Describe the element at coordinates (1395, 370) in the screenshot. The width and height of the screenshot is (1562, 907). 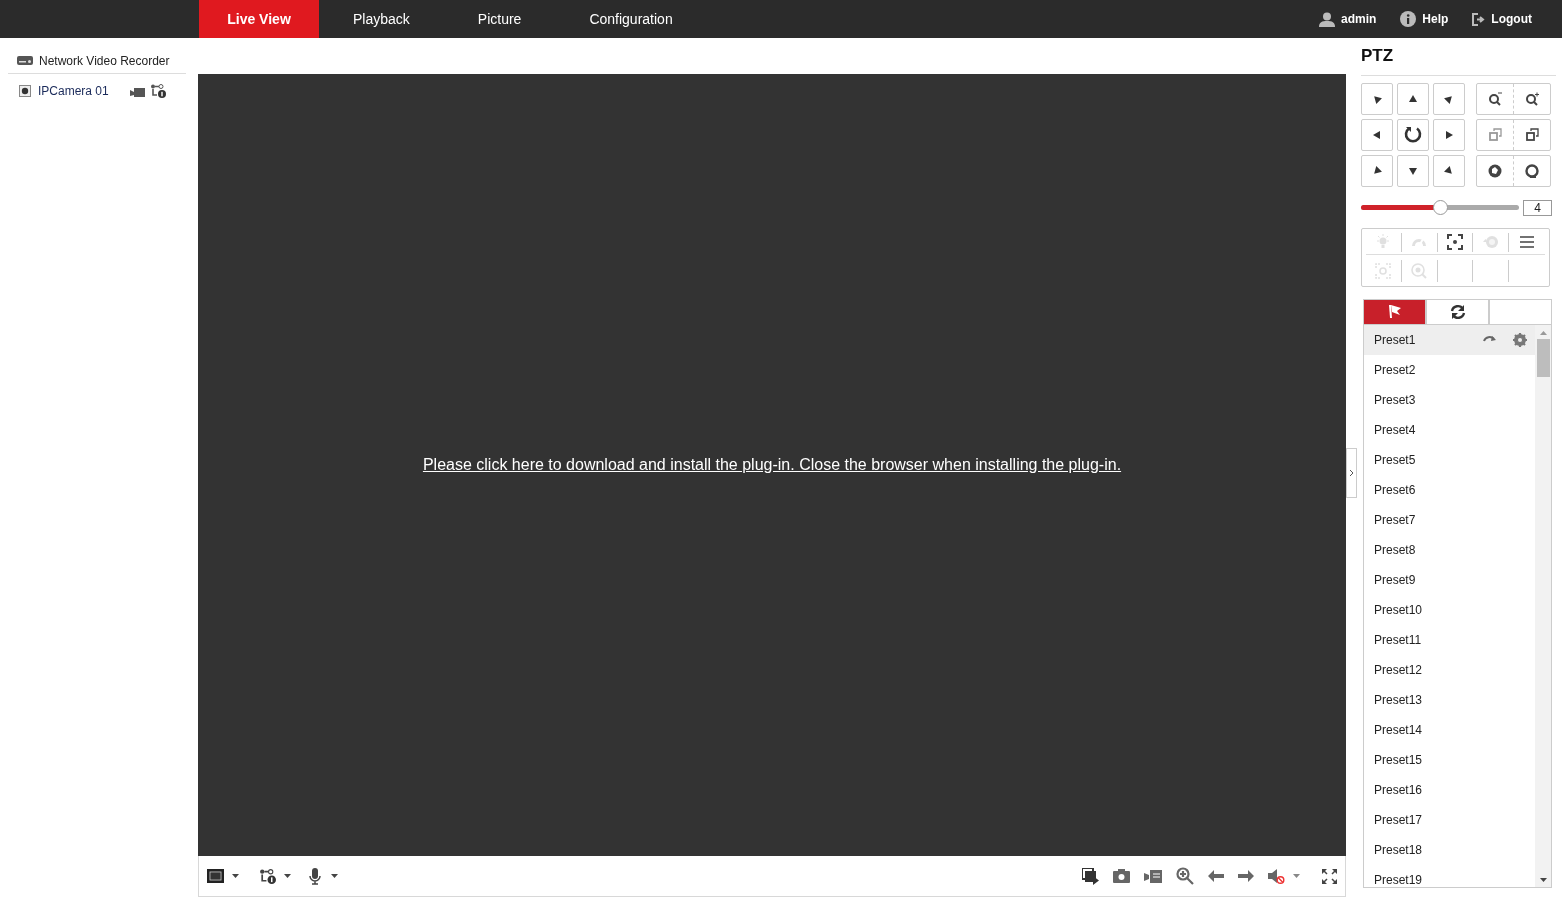
I see `preset-label: Preset2` at that location.